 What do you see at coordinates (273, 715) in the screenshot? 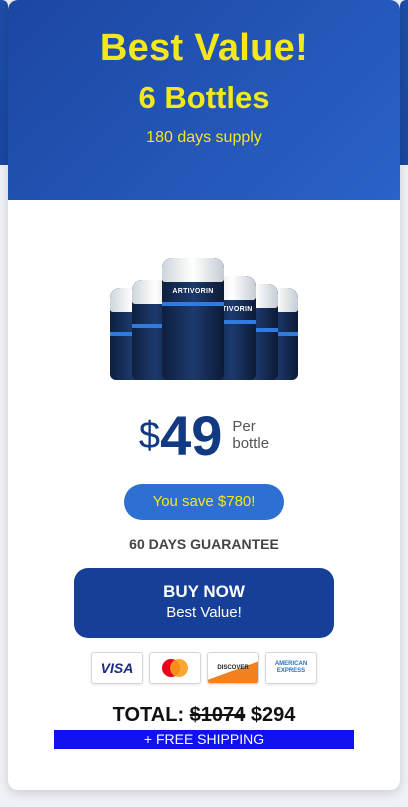
I see `total-new-price: $294` at bounding box center [273, 715].